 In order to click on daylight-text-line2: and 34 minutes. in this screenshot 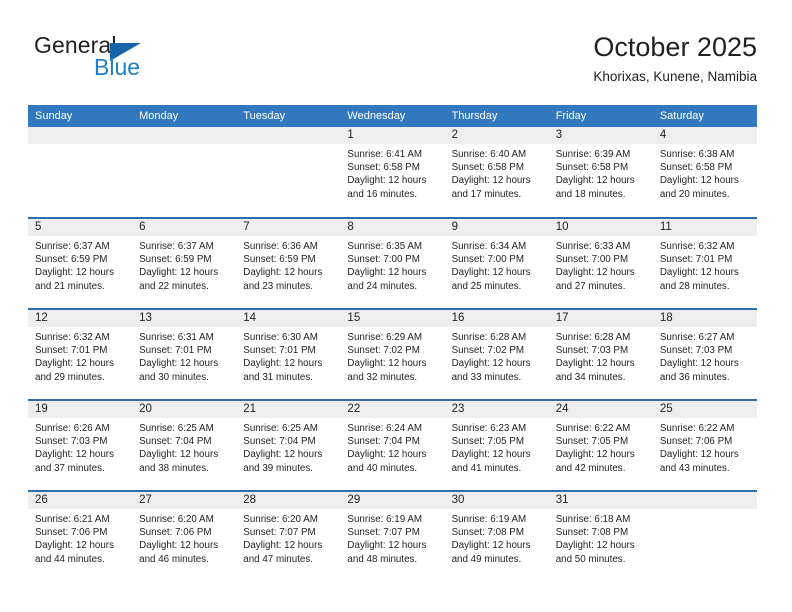, I will do `click(590, 377)`.